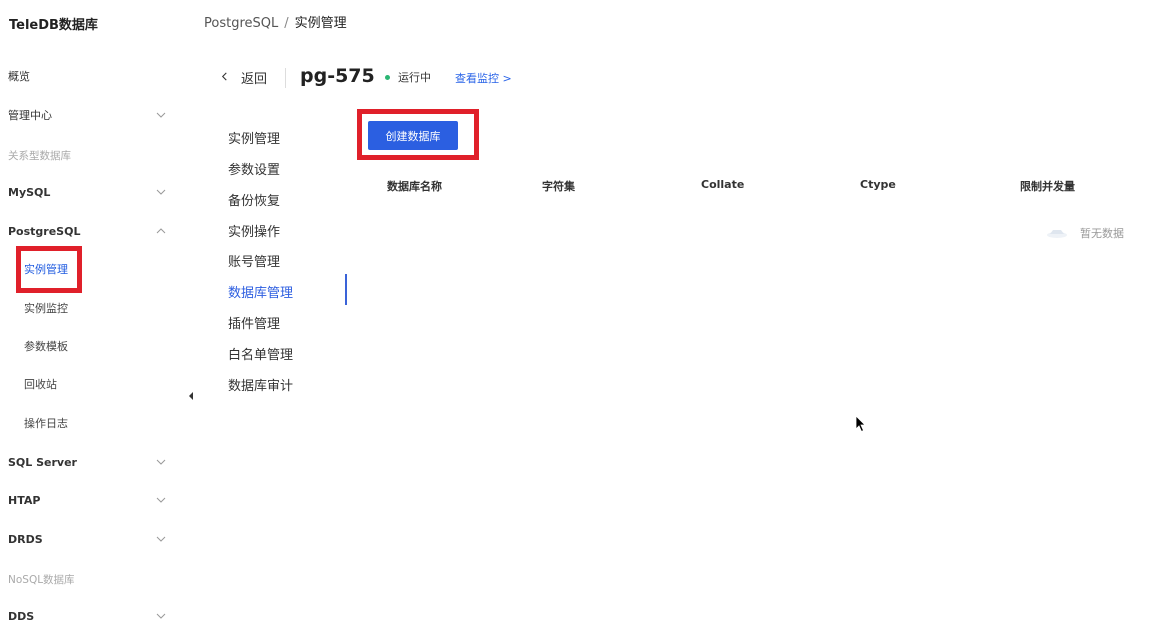  What do you see at coordinates (42, 462) in the screenshot?
I see `sidebar-item-label: SQL Server` at bounding box center [42, 462].